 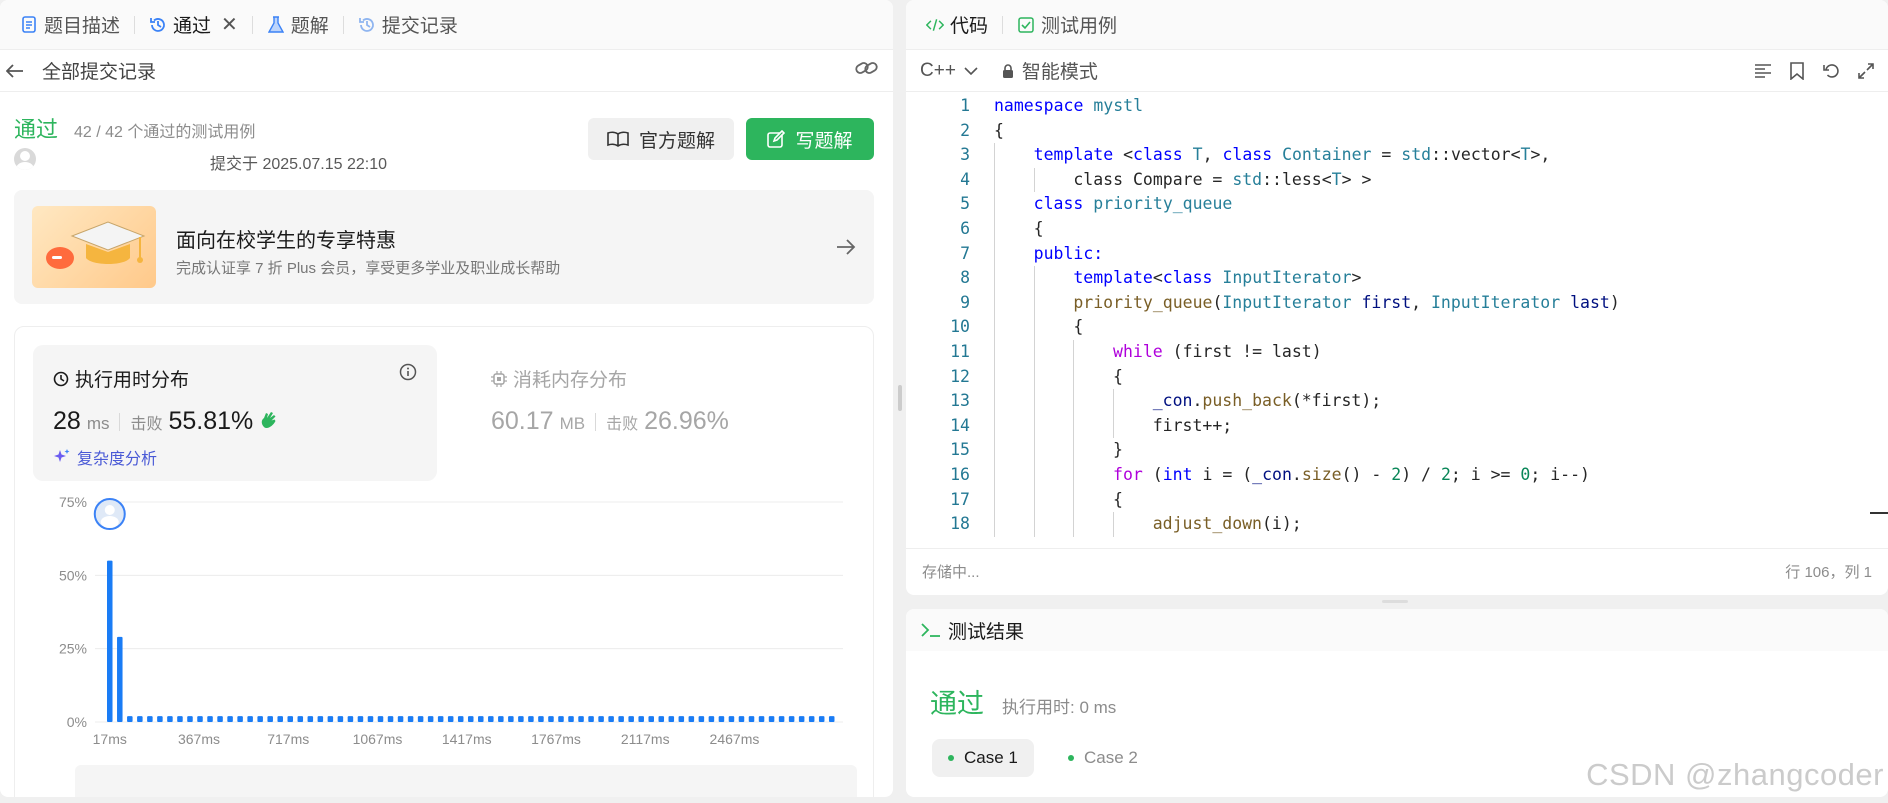 What do you see at coordinates (1879, 513) in the screenshot?
I see `scrollbar-marker` at bounding box center [1879, 513].